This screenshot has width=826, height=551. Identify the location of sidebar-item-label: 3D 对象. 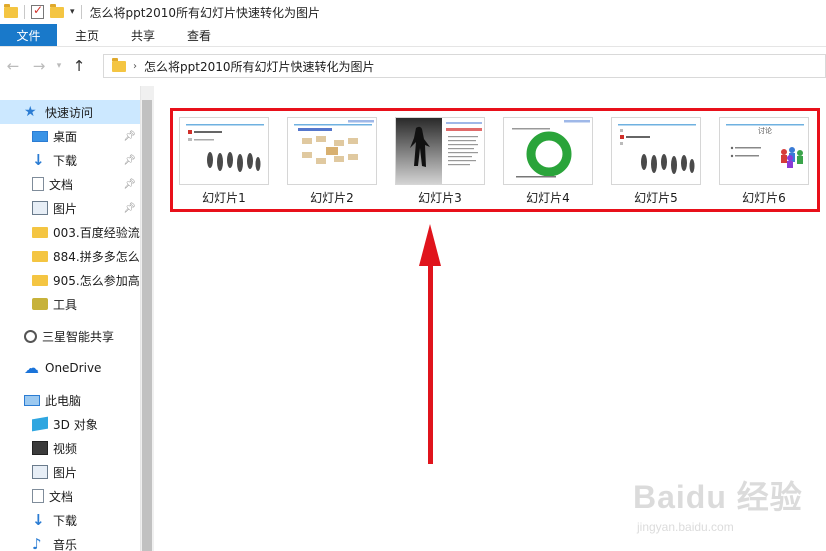
(75, 424).